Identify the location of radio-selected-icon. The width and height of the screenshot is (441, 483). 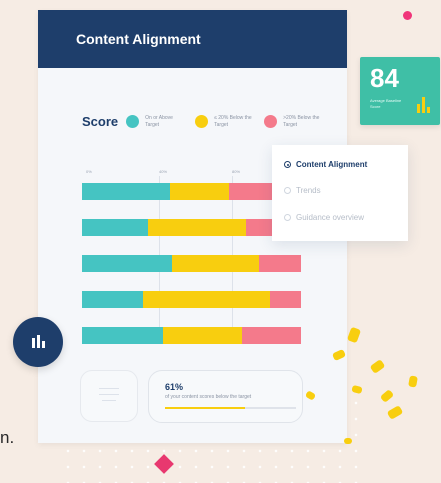
(287, 164).